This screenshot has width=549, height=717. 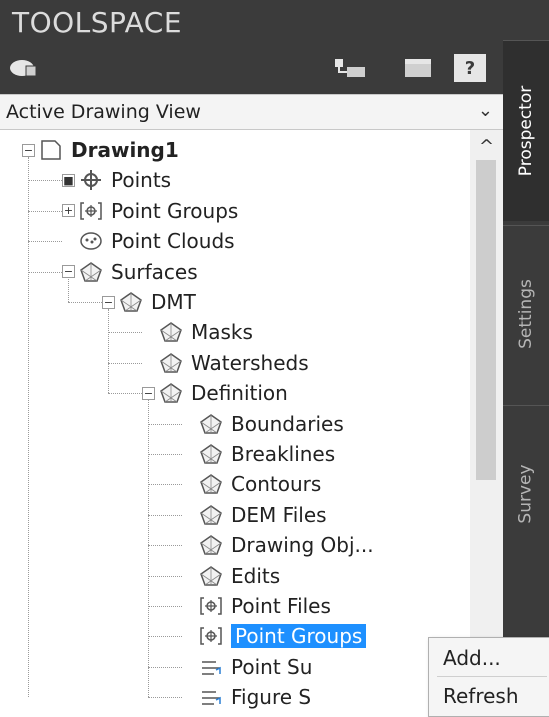 I want to click on masks-icon, so click(x=171, y=332).